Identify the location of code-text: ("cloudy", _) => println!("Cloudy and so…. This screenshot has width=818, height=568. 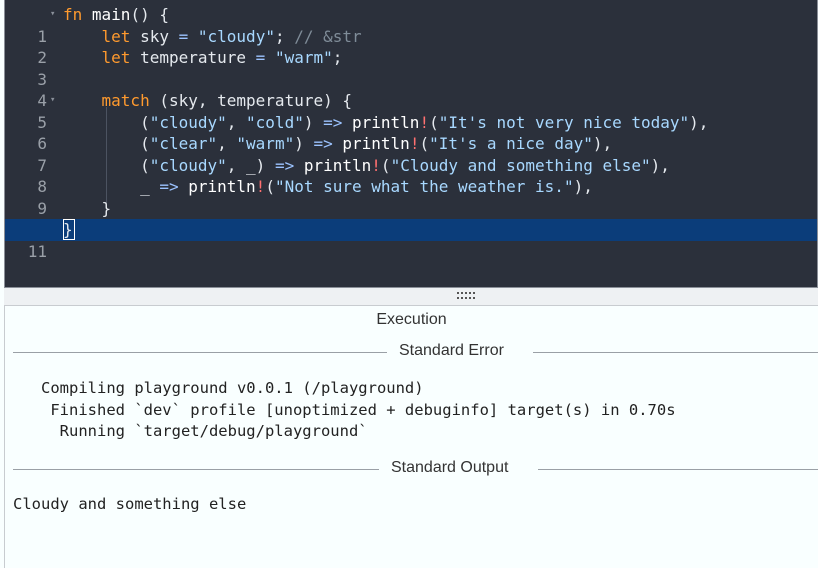
(405, 165).